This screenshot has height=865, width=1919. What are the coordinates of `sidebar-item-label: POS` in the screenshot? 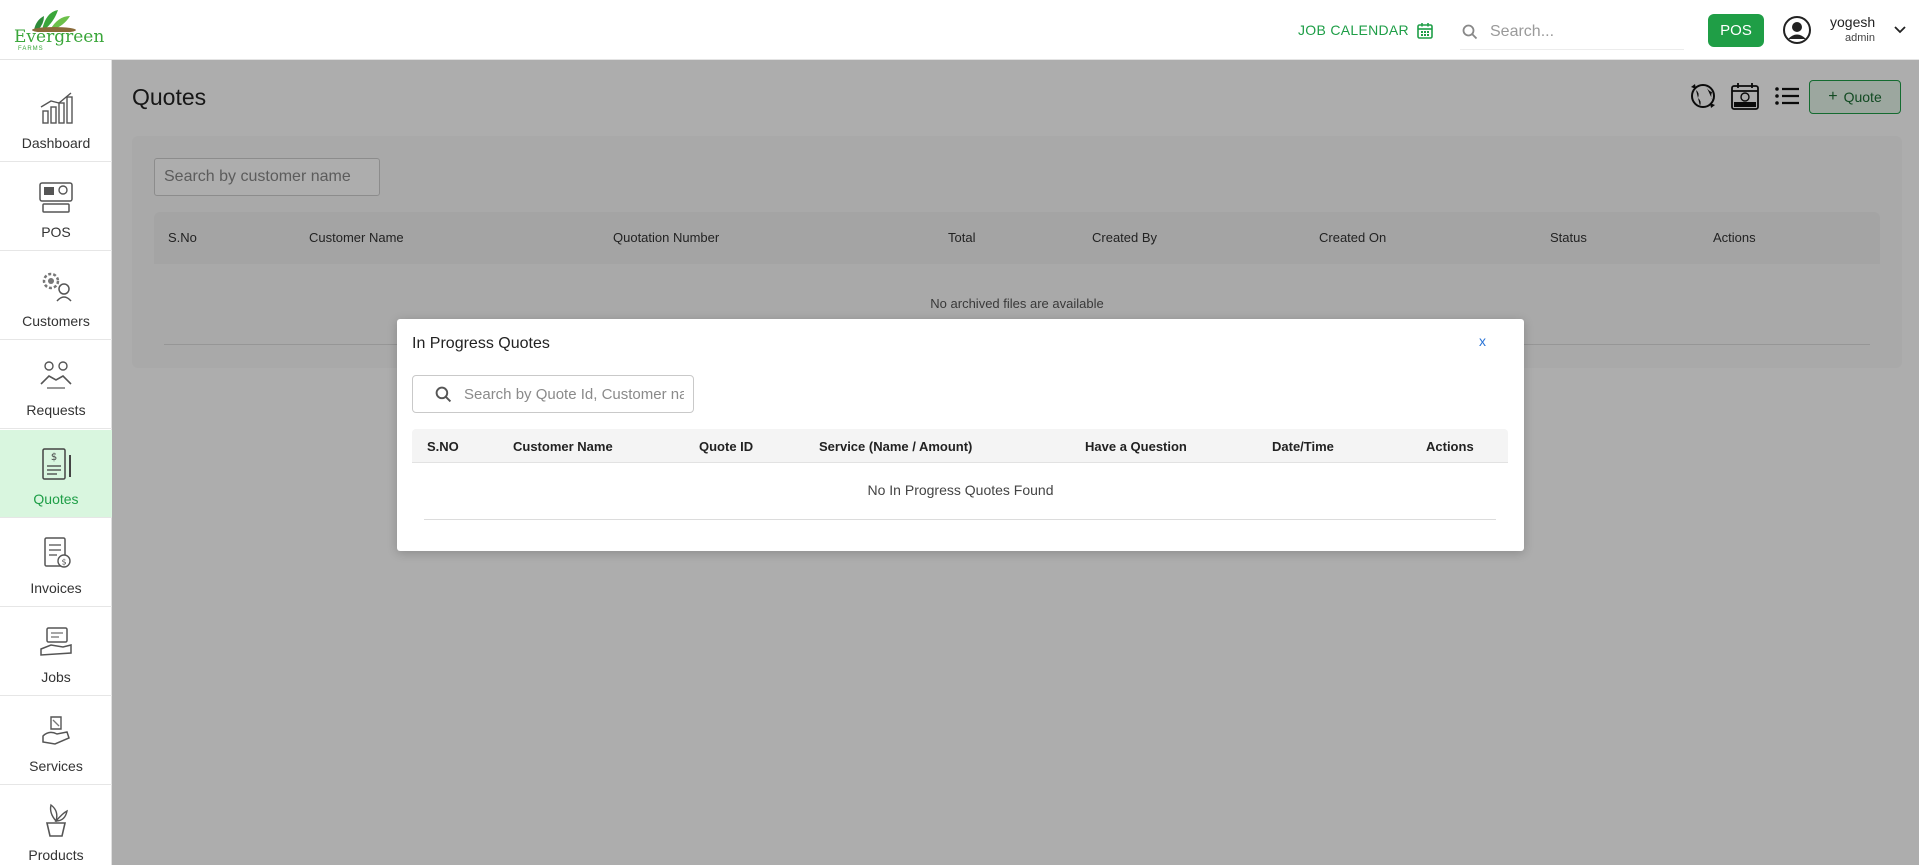 It's located at (56, 232).